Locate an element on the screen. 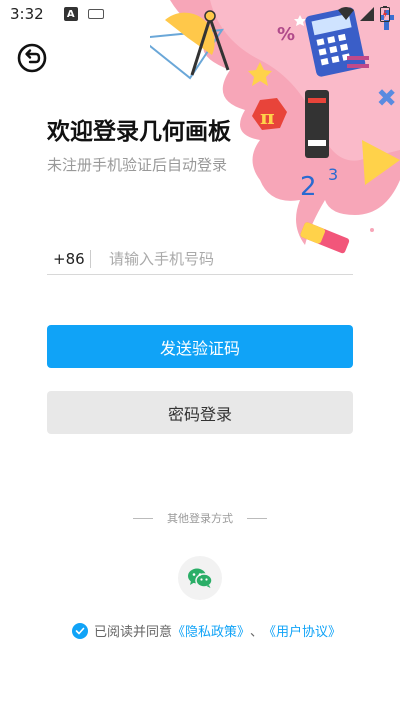 This screenshot has height=711, width=400. phone-field-row: +86 is located at coordinates (200, 259).